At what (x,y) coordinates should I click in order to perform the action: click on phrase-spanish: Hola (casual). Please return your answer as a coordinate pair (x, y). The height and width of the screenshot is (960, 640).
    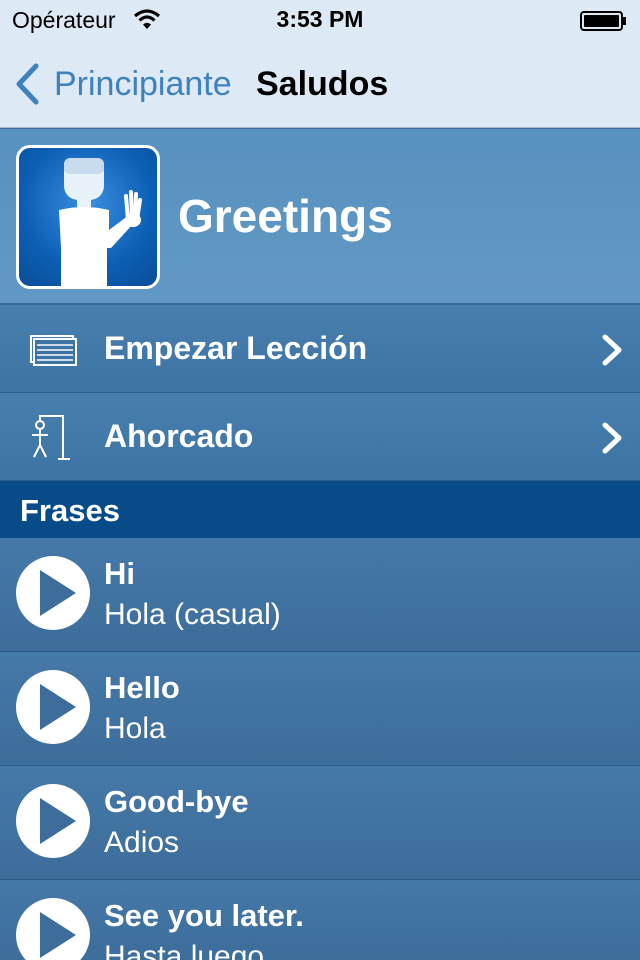
    Looking at the image, I should click on (192, 614).